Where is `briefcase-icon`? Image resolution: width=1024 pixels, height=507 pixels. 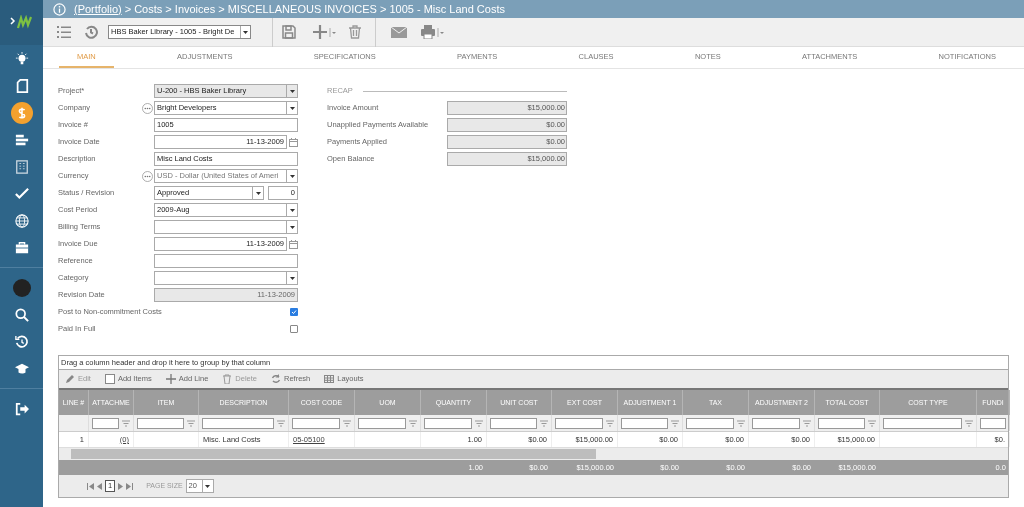 briefcase-icon is located at coordinates (21, 247).